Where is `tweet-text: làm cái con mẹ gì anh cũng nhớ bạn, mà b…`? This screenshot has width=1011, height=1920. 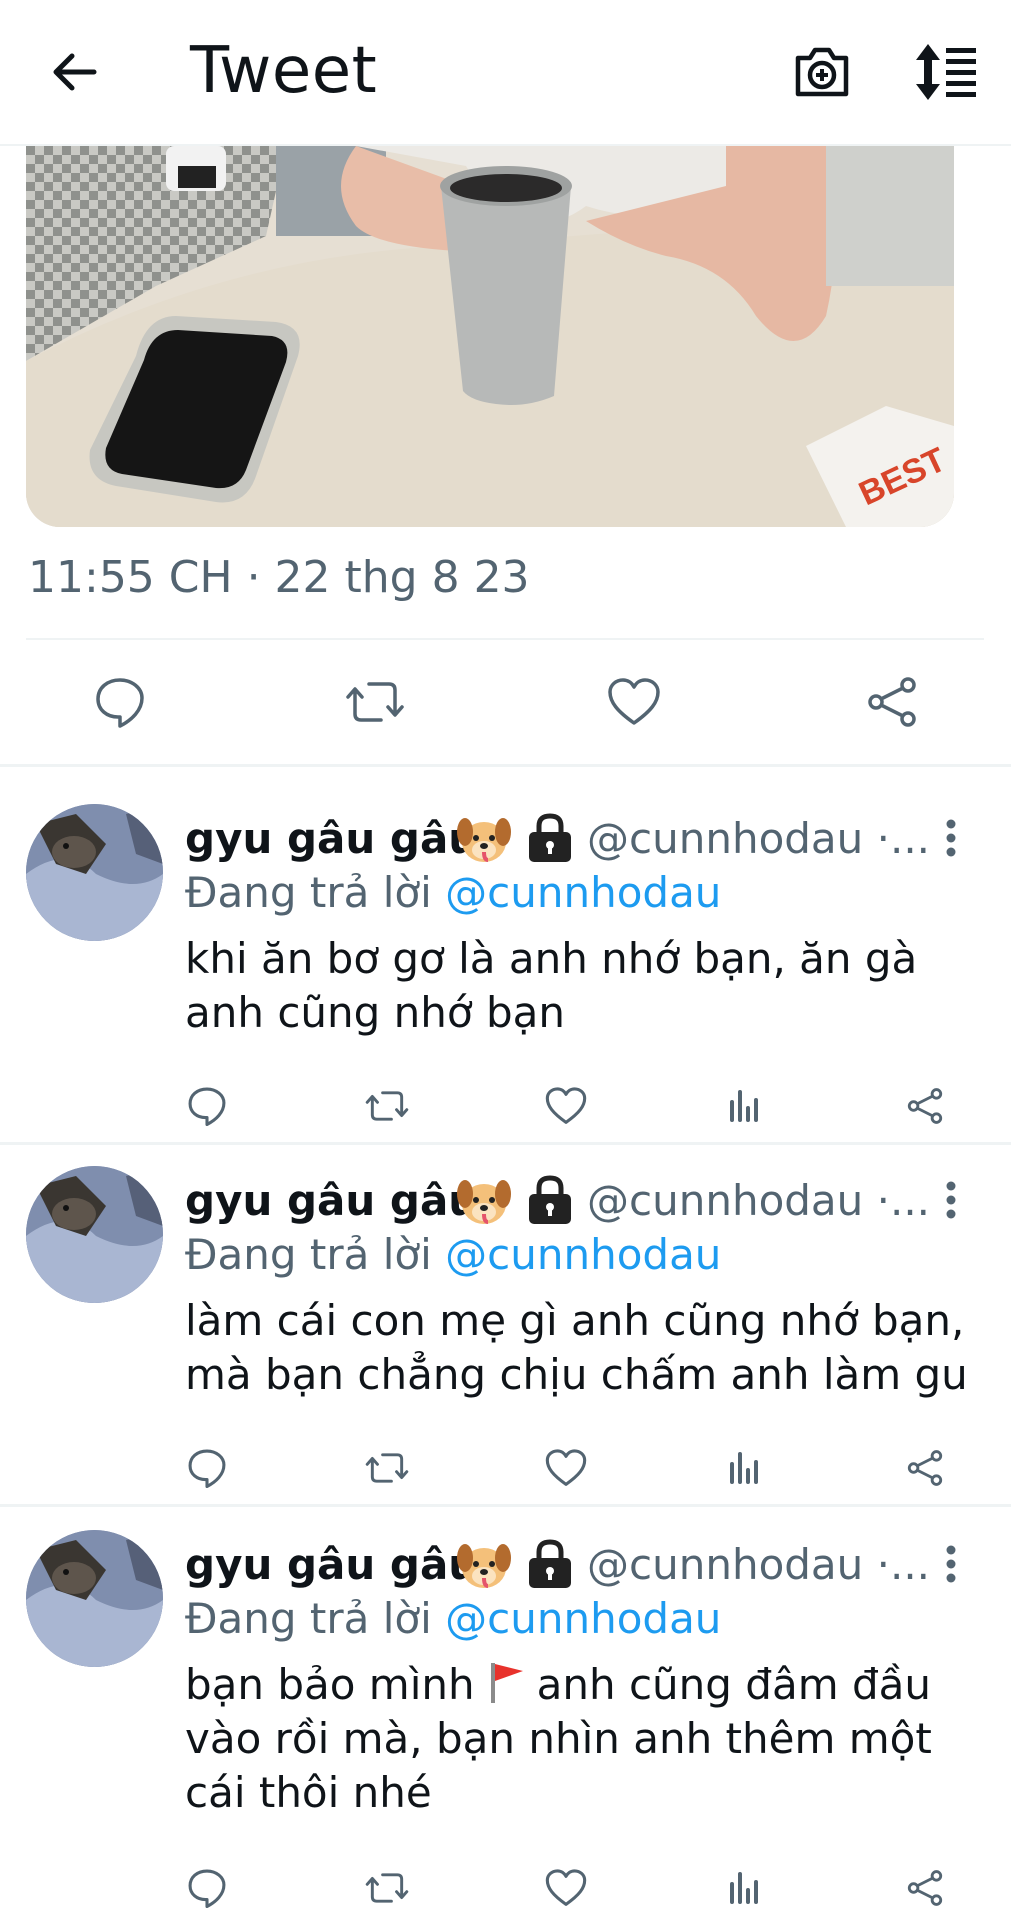 tweet-text: làm cái con mẹ gì anh cũng nhớ bạn, mà b… is located at coordinates (576, 1347).